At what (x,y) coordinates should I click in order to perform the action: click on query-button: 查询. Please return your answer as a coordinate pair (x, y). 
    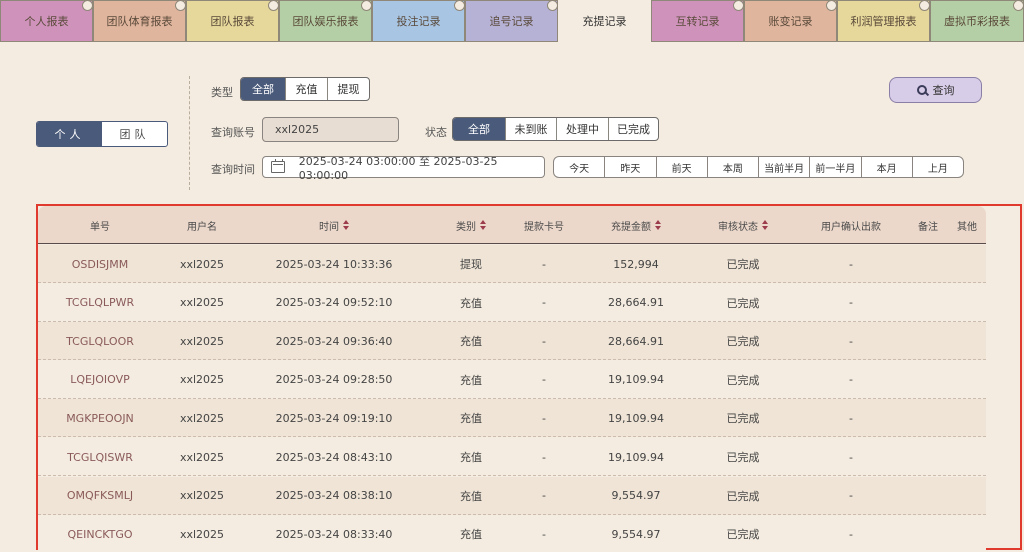
    Looking at the image, I should click on (935, 90).